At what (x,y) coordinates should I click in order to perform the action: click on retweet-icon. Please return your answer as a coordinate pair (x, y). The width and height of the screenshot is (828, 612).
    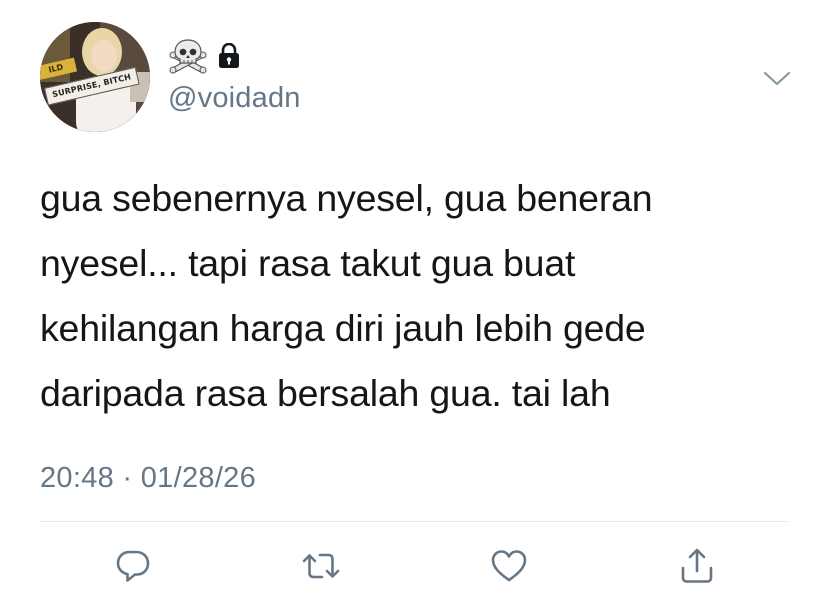
    Looking at the image, I should click on (321, 566).